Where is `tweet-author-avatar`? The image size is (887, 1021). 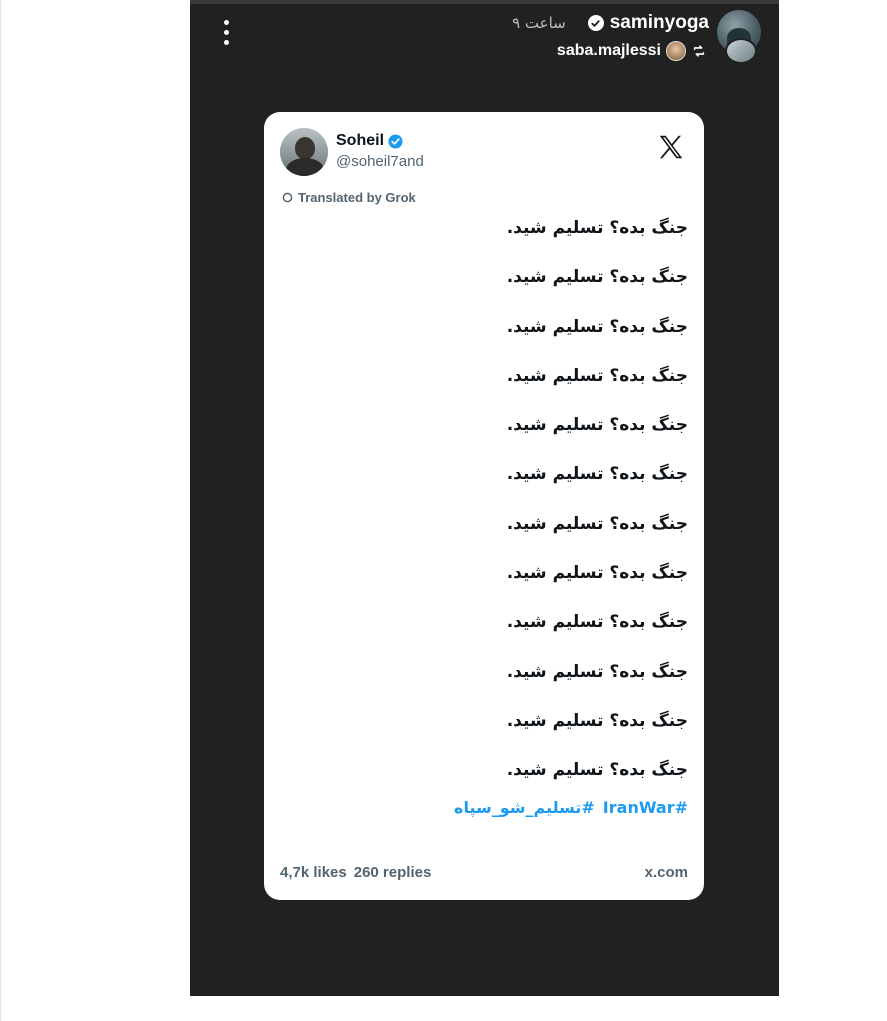 tweet-author-avatar is located at coordinates (304, 152).